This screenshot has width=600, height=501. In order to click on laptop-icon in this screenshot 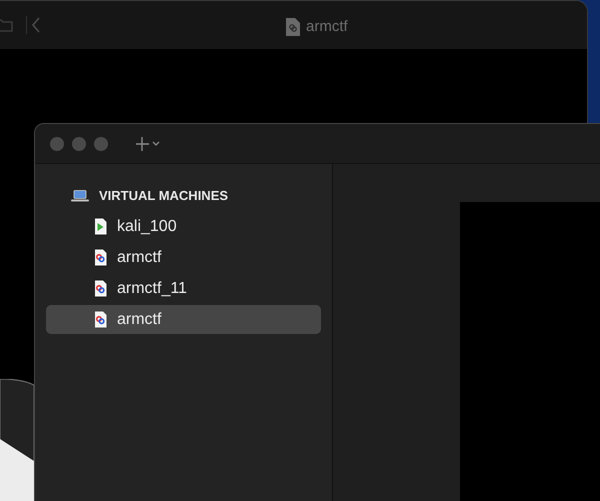, I will do `click(80, 196)`.